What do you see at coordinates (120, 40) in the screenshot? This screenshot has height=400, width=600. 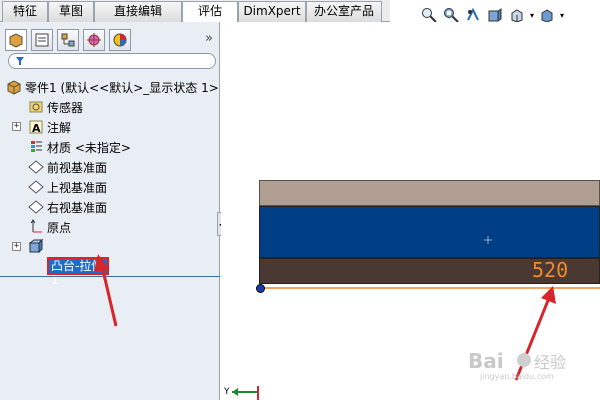 I see `display-manager-icon` at bounding box center [120, 40].